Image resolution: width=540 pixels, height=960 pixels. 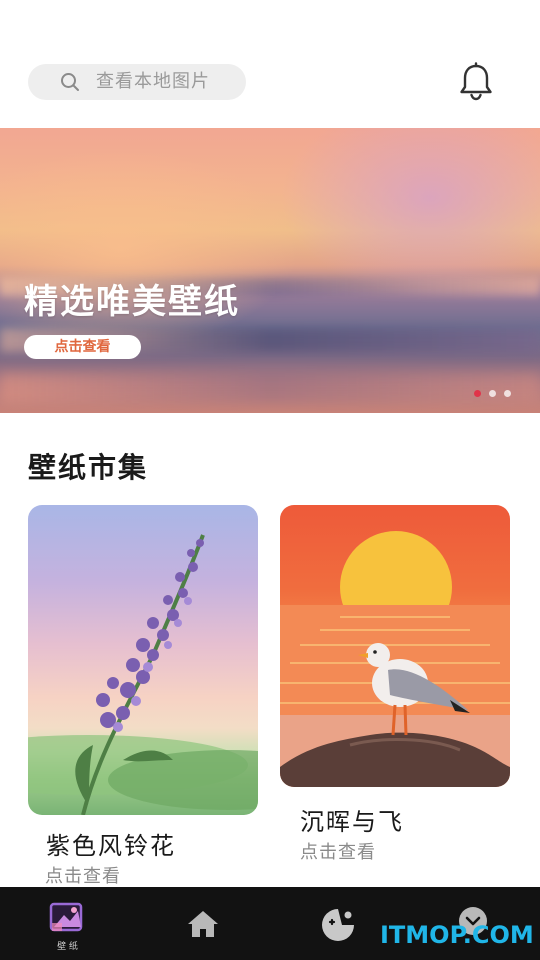 I want to click on watermark-text: ITMOP.COM, so click(x=457, y=935).